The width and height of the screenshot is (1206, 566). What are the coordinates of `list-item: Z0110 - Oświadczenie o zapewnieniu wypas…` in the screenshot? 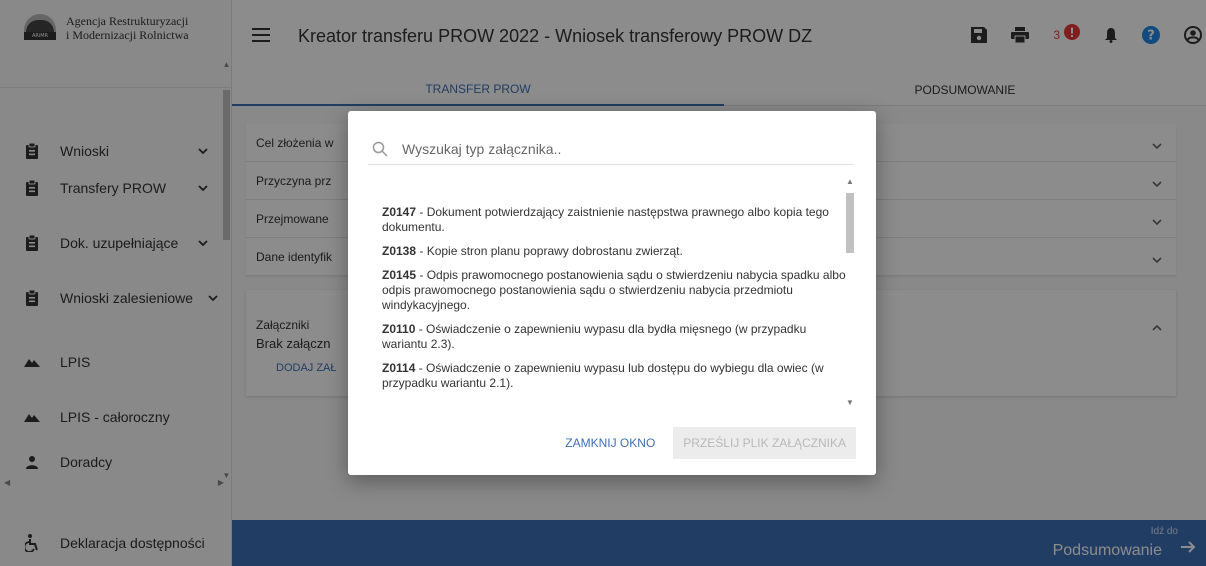 It's located at (612, 337).